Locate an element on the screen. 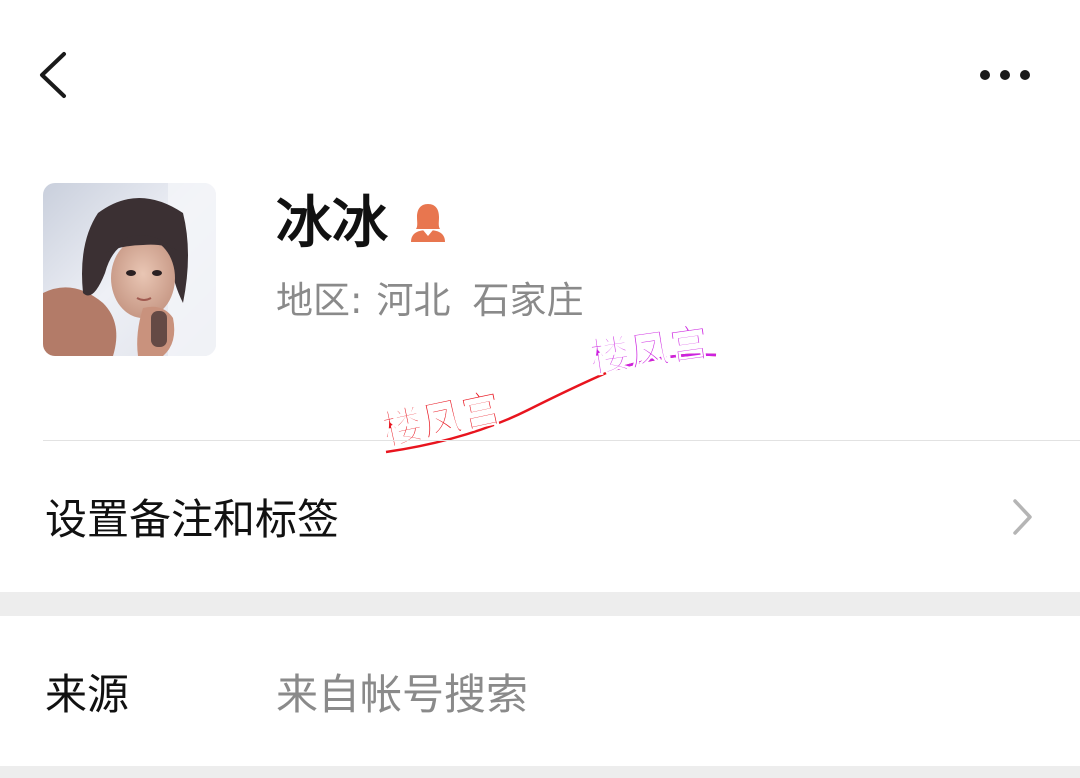 This screenshot has width=1080, height=778. more-horizontal-icon is located at coordinates (1005, 75).